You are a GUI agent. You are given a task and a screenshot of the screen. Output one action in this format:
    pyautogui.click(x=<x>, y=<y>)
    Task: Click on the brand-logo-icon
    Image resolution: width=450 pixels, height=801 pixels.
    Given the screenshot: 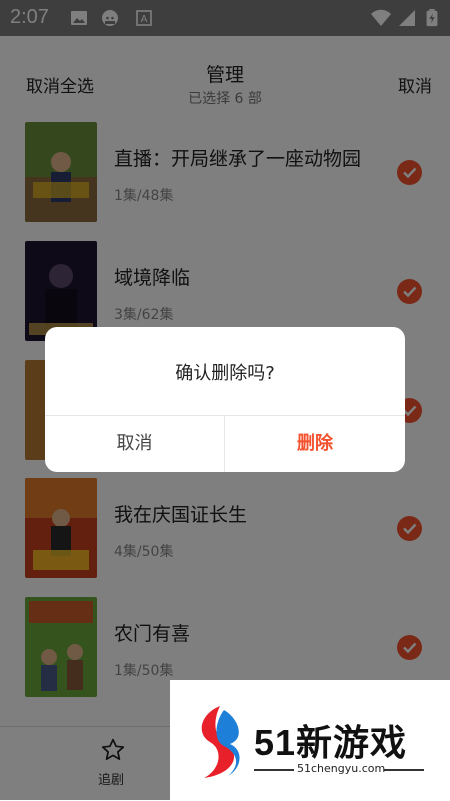 What is the action you would take?
    pyautogui.click(x=220, y=742)
    